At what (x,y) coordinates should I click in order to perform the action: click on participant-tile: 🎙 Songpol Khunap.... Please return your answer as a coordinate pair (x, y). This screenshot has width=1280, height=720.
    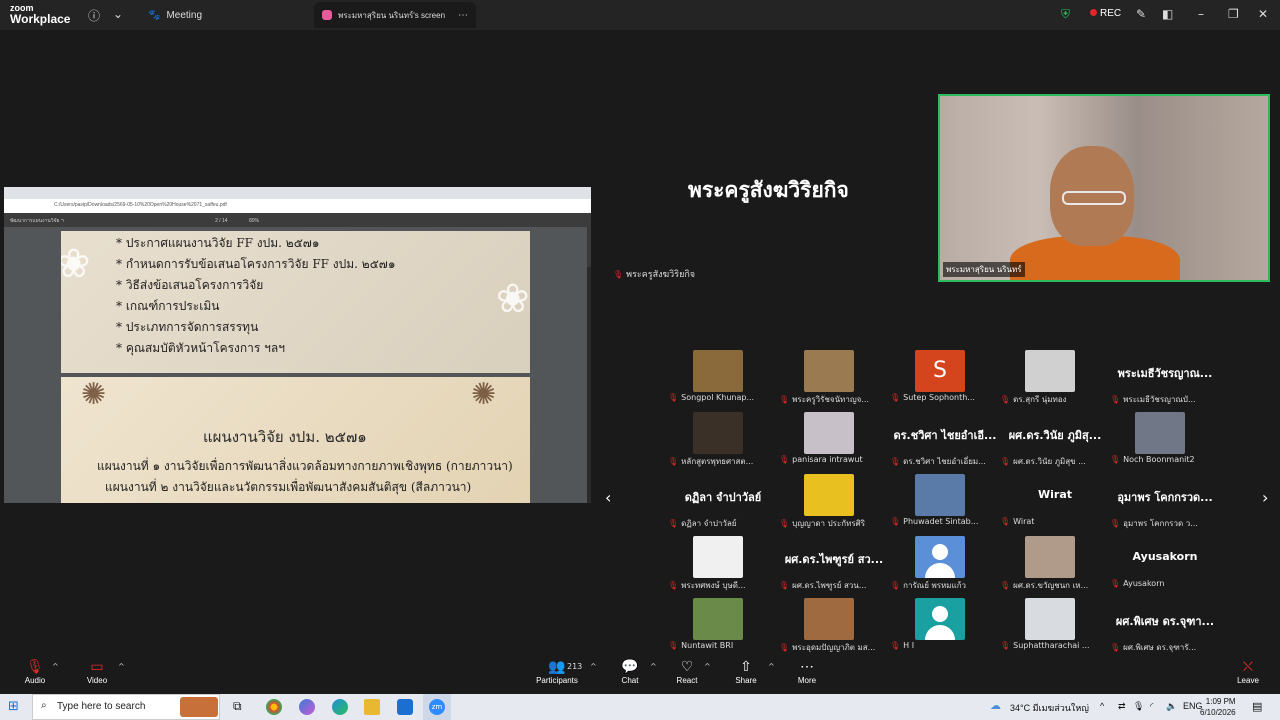
    Looking at the image, I should click on (718, 377).